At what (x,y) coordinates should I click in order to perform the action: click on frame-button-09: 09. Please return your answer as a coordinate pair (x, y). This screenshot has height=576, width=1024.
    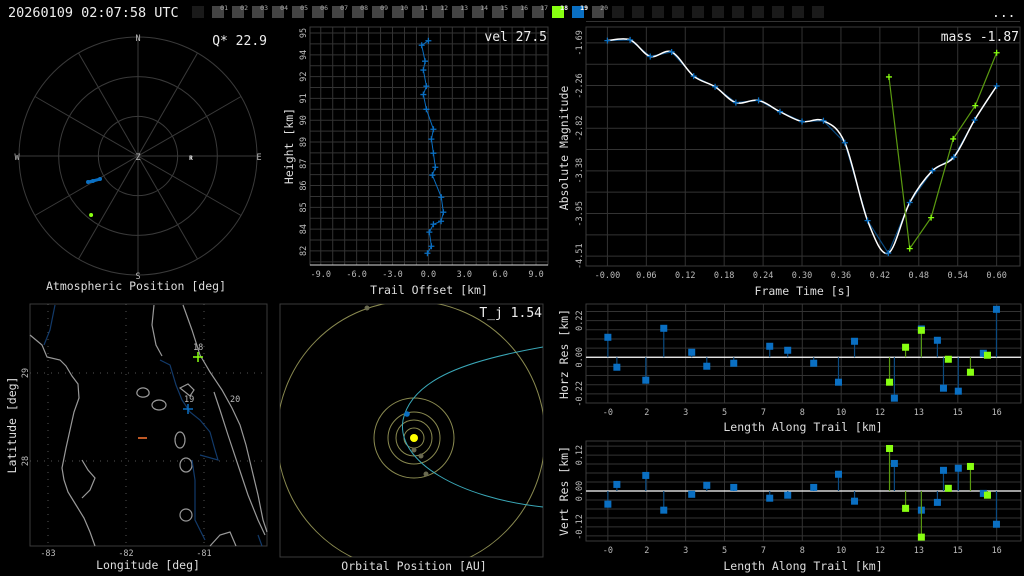
    Looking at the image, I should click on (380, 11).